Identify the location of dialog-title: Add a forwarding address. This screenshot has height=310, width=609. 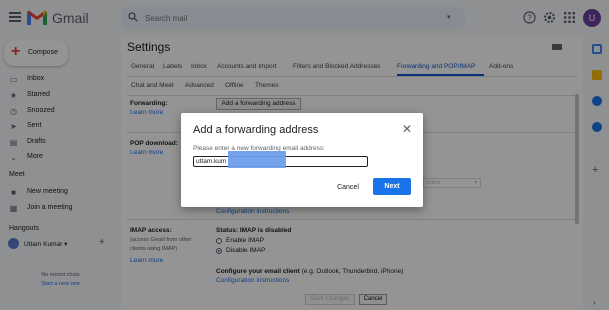
(256, 130).